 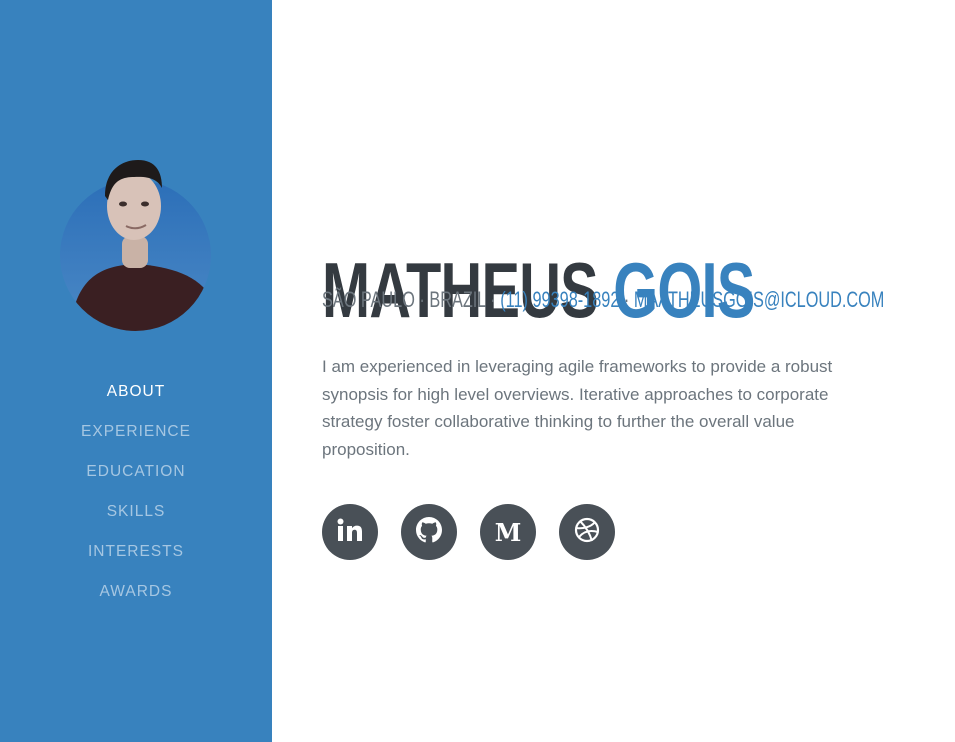 What do you see at coordinates (135, 245) in the screenshot?
I see `avatar` at bounding box center [135, 245].